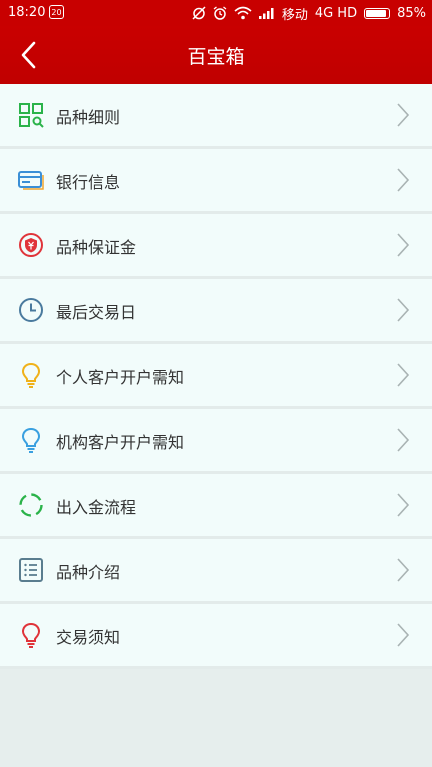 The width and height of the screenshot is (432, 767). What do you see at coordinates (336, 13) in the screenshot?
I see `network-label: 4G HD` at bounding box center [336, 13].